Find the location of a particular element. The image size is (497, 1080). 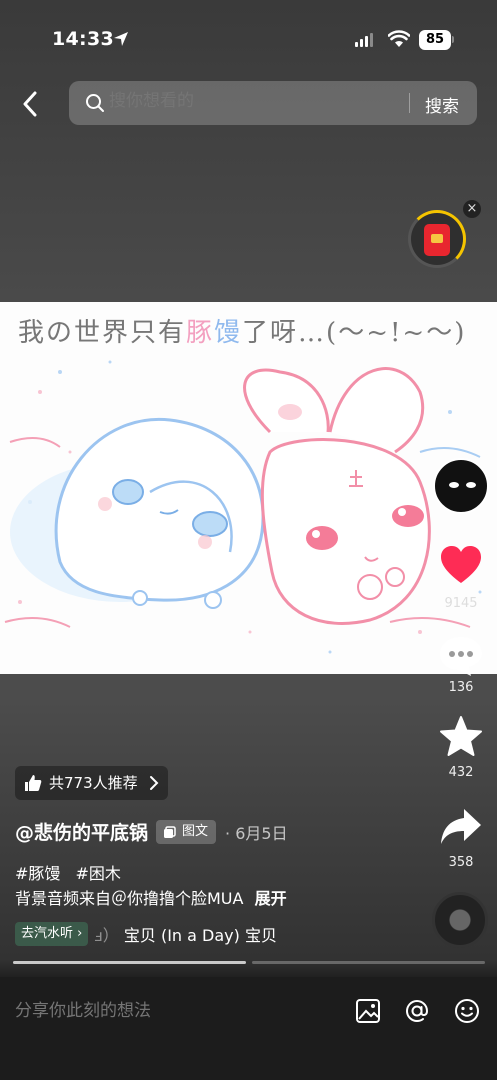

red-packet-widget is located at coordinates (437, 239).